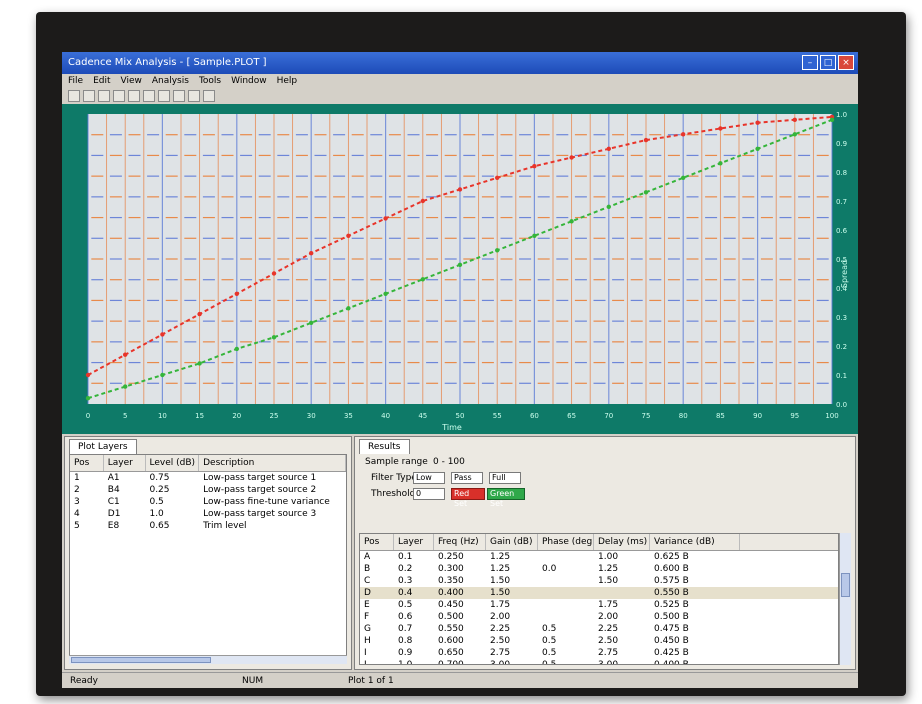  What do you see at coordinates (566, 542) in the screenshot?
I see `col-phase: Phase (deg)` at bounding box center [566, 542].